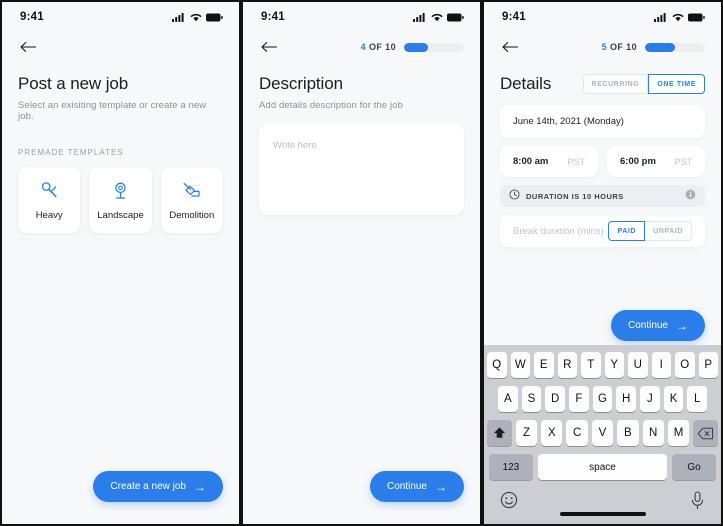 The image size is (723, 526). Describe the element at coordinates (71, 152) in the screenshot. I see `section-label-premade-templates: PREMADE TEMPLATES` at that location.